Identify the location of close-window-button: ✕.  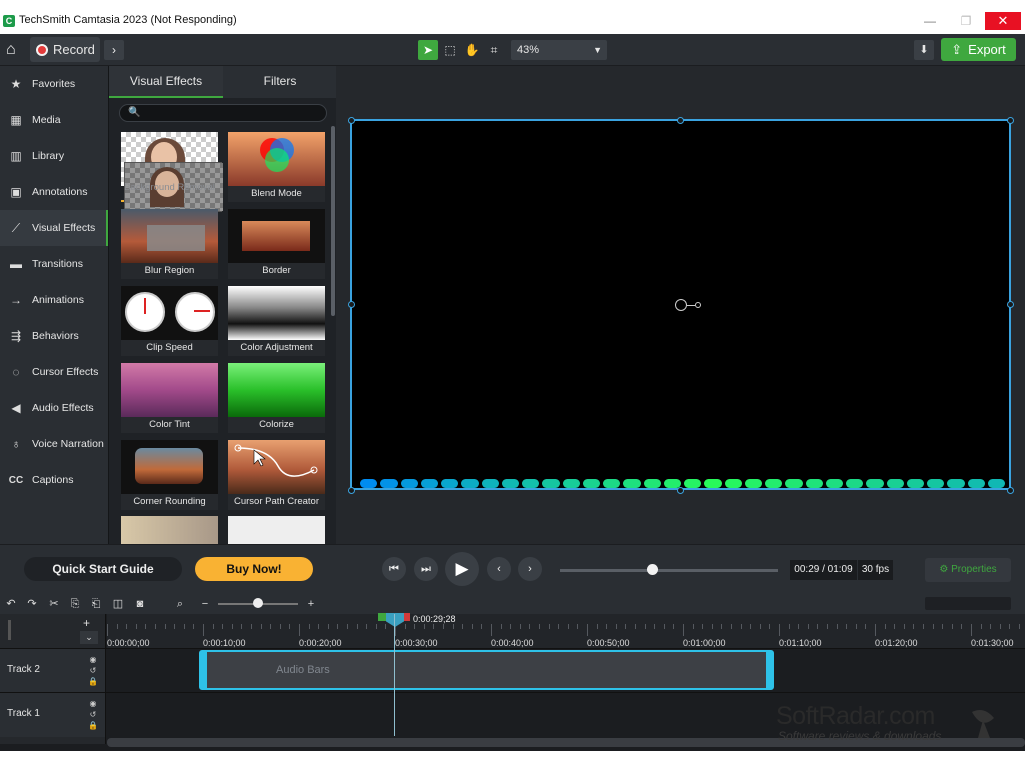
(1003, 21).